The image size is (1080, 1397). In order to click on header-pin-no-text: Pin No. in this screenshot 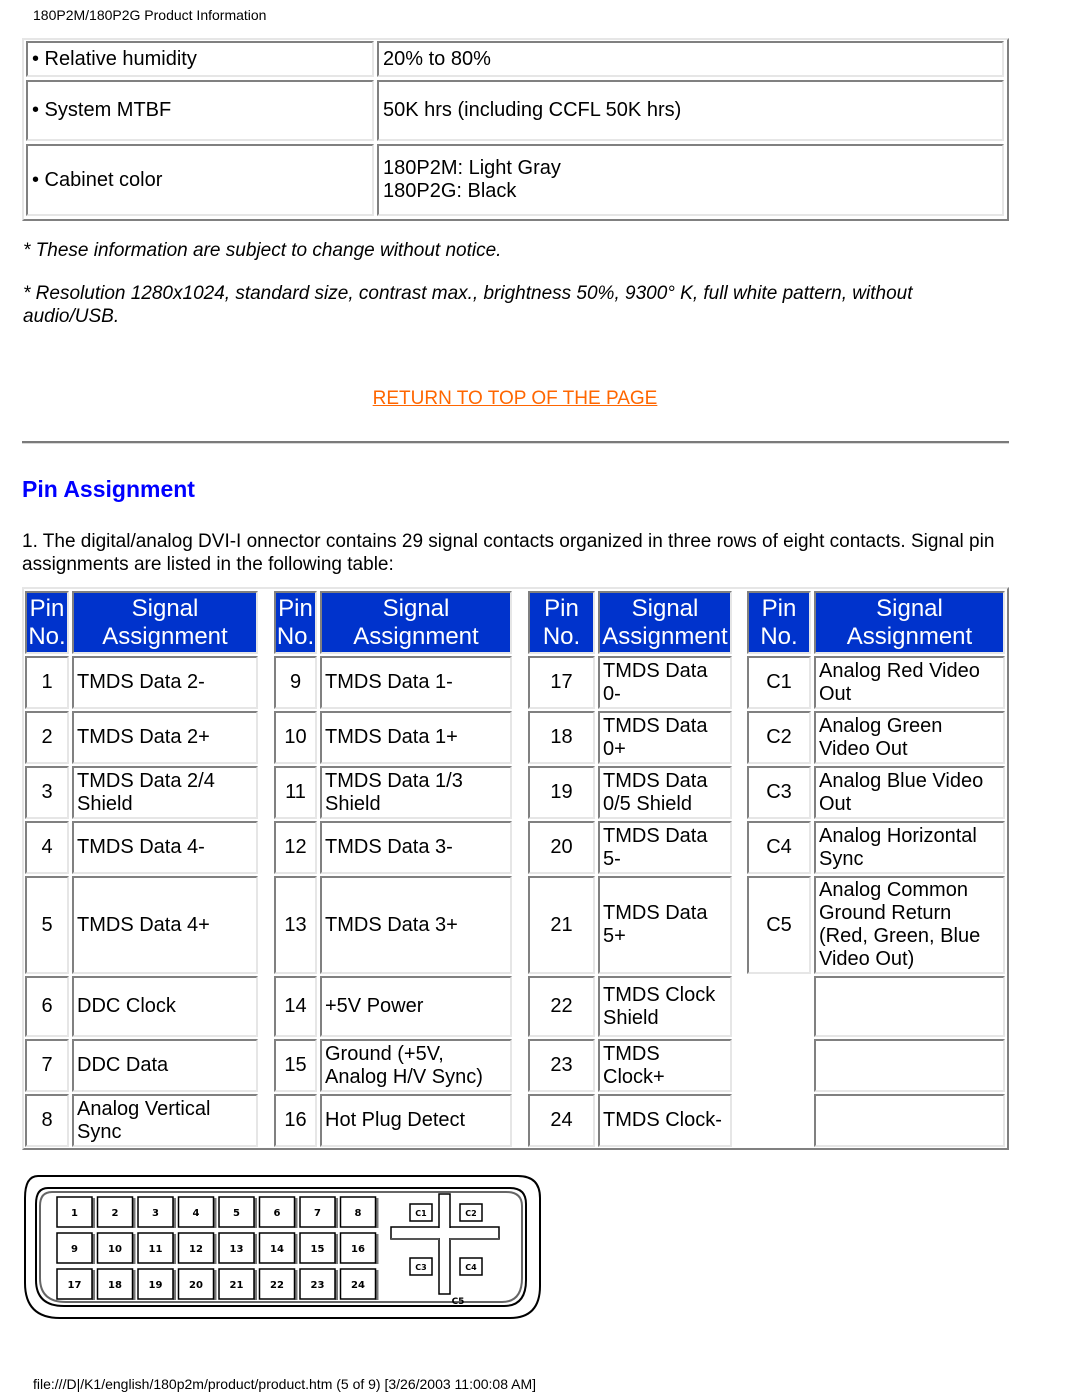, I will do `click(561, 622)`.